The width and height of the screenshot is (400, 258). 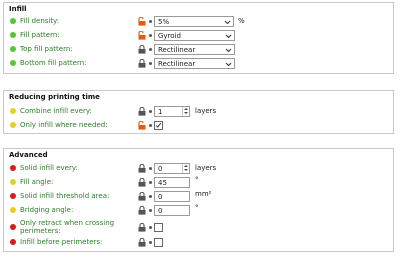 I want to click on bridging-angle-value: 0, so click(x=160, y=211).